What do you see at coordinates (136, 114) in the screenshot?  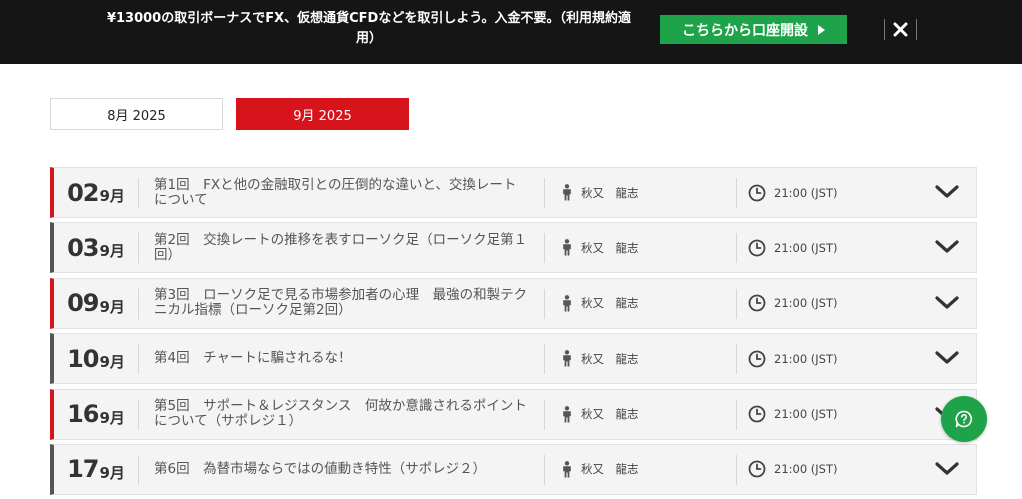 I see `tab-august-2025: 8月 2025` at bounding box center [136, 114].